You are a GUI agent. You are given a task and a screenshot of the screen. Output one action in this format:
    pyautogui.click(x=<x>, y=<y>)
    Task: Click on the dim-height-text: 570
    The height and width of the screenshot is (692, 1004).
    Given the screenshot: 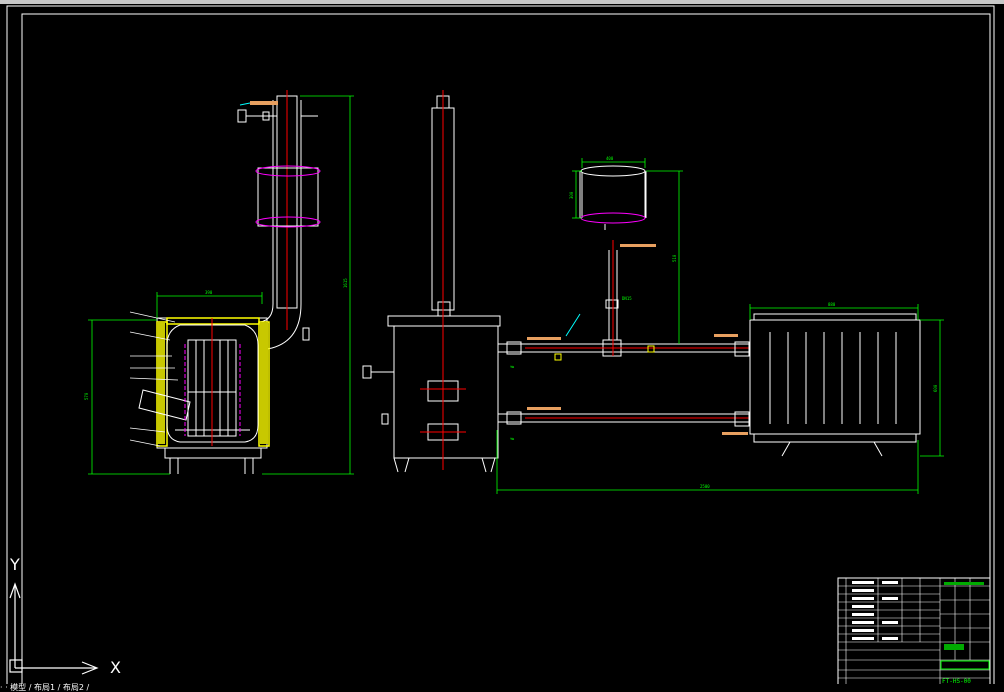 What is the action you would take?
    pyautogui.click(x=86, y=396)
    